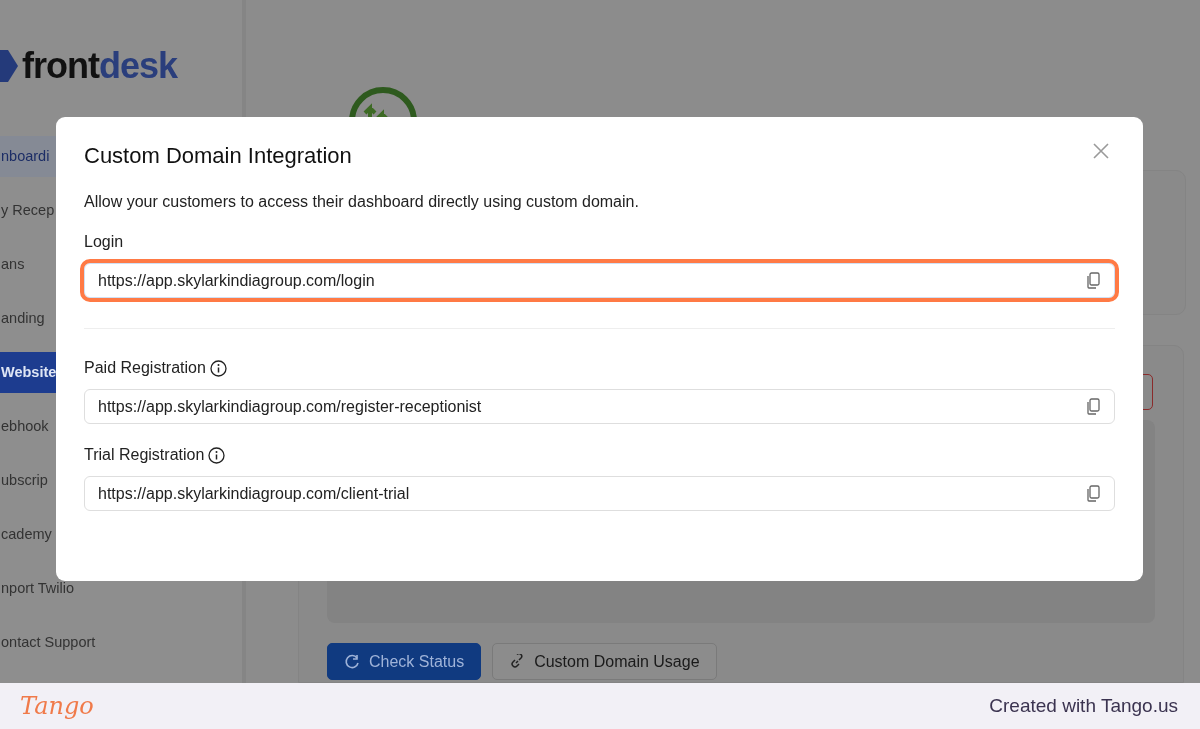  Describe the element at coordinates (1083, 706) in the screenshot. I see `credit-text: Created with Tango.us` at that location.